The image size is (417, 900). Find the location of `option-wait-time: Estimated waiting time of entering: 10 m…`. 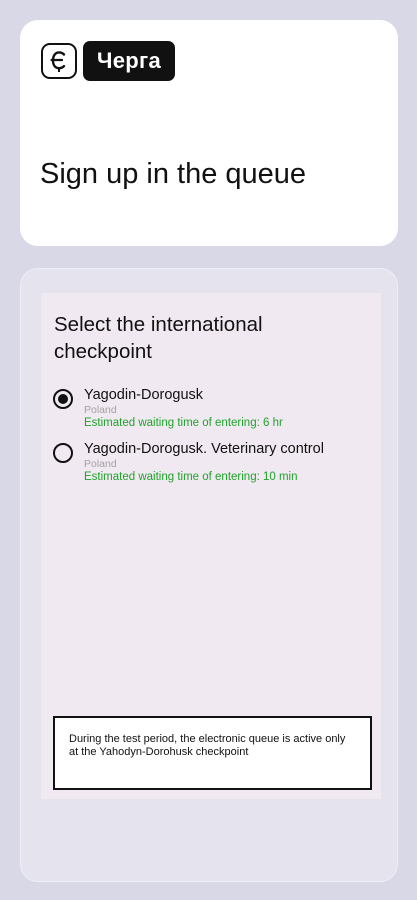

option-wait-time: Estimated waiting time of entering: 10 m… is located at coordinates (191, 477).